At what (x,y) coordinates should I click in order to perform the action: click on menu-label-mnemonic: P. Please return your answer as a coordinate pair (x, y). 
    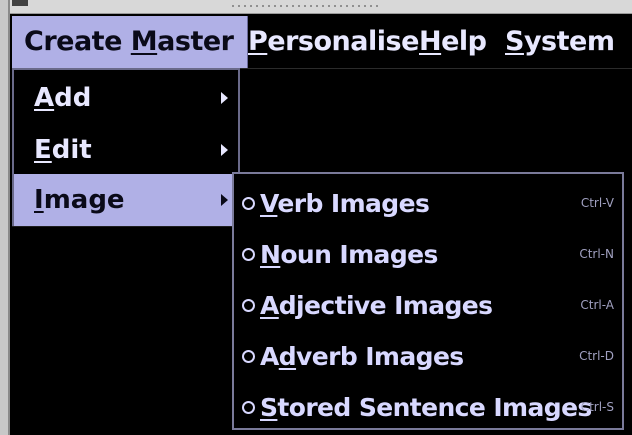
    Looking at the image, I should click on (258, 41).